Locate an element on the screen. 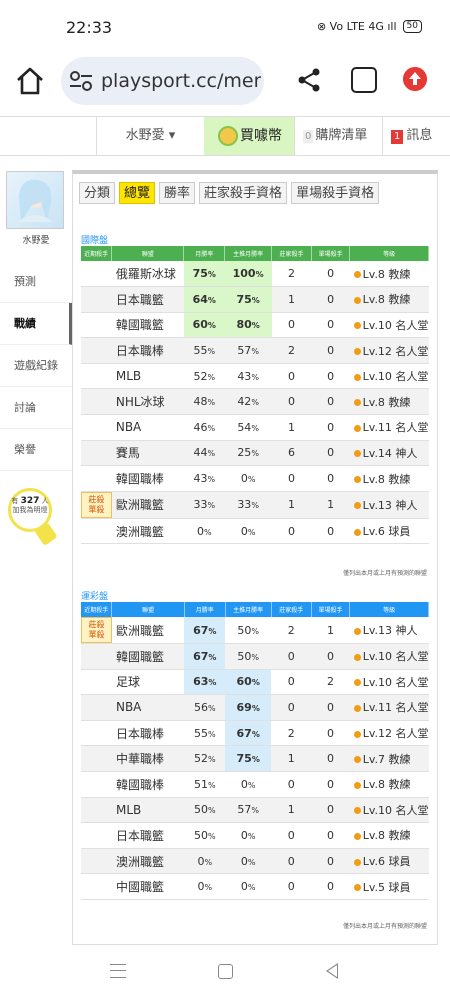 Image resolution: width=450 pixels, height=1000 pixels. month-win-rate: 43% is located at coordinates (204, 478).